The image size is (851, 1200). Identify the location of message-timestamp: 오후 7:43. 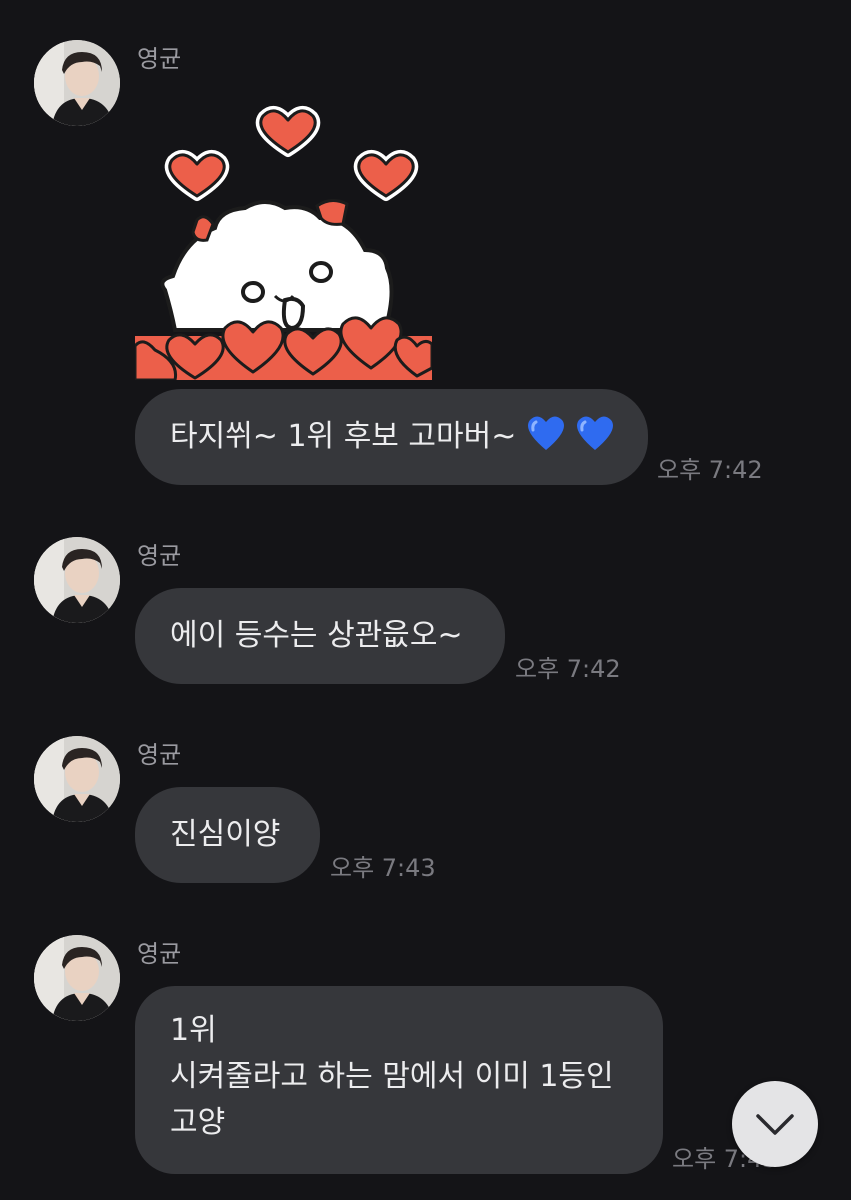
(383, 868).